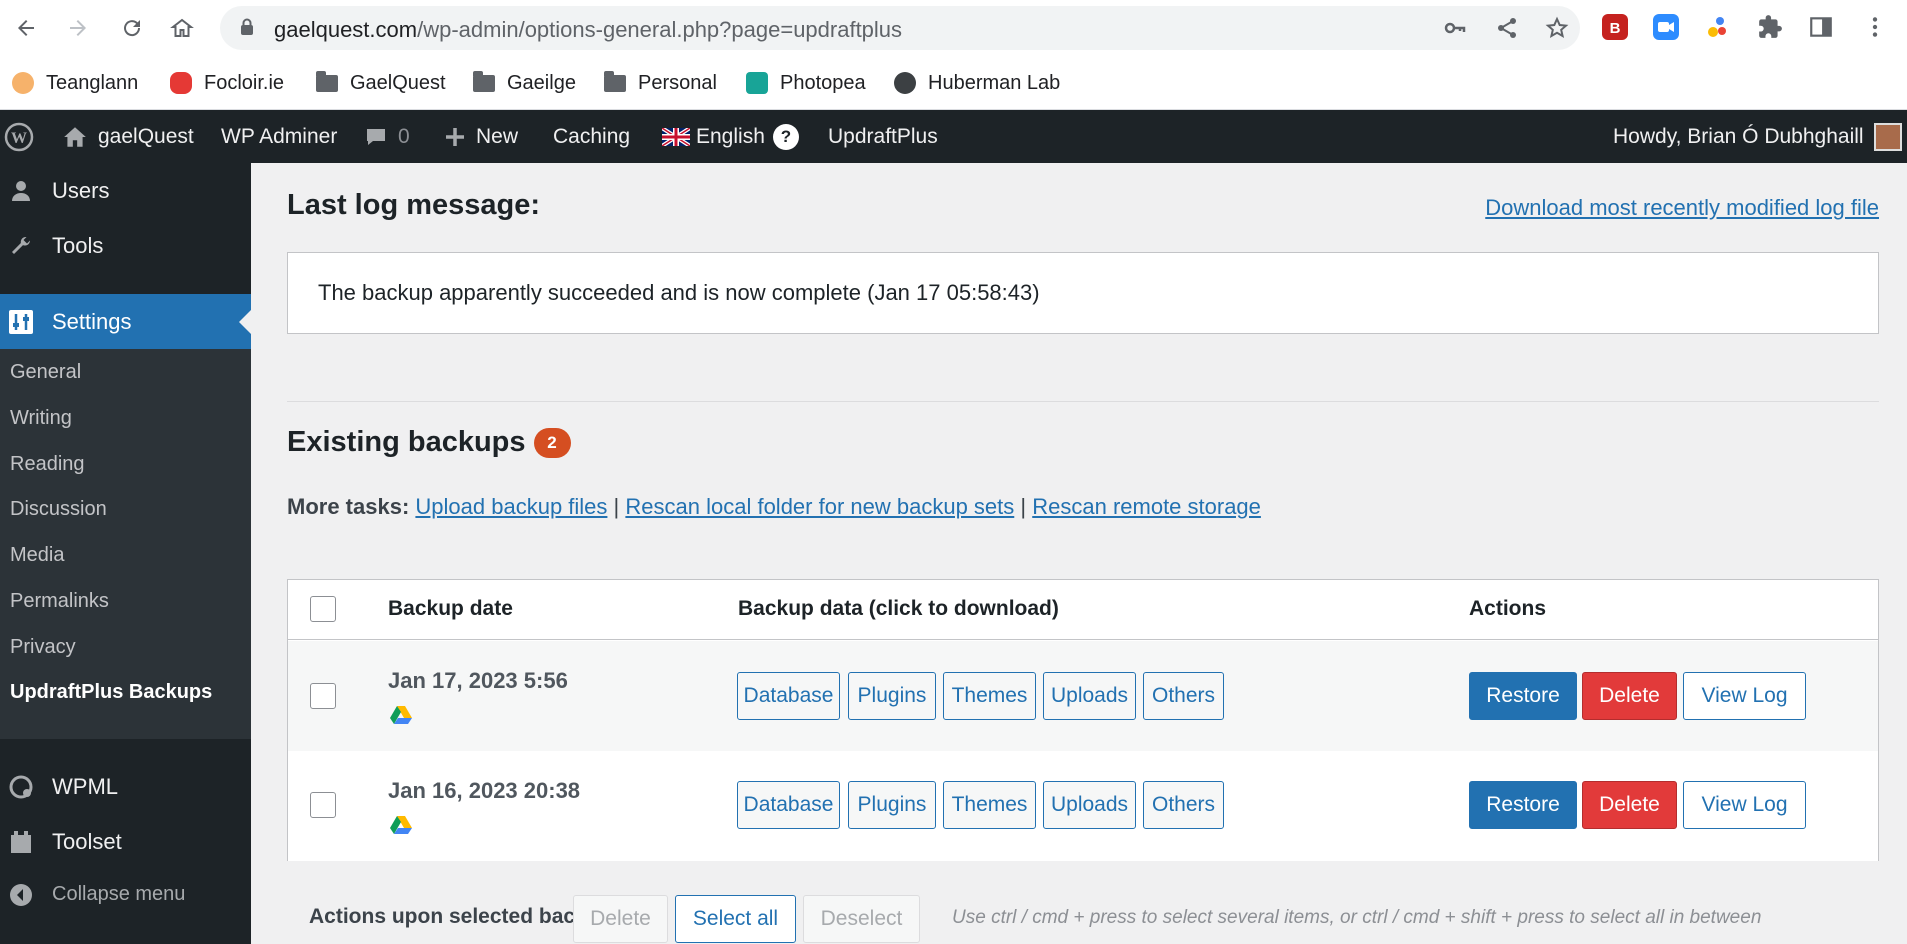  What do you see at coordinates (21, 322) in the screenshot?
I see `settings-sliders-icon` at bounding box center [21, 322].